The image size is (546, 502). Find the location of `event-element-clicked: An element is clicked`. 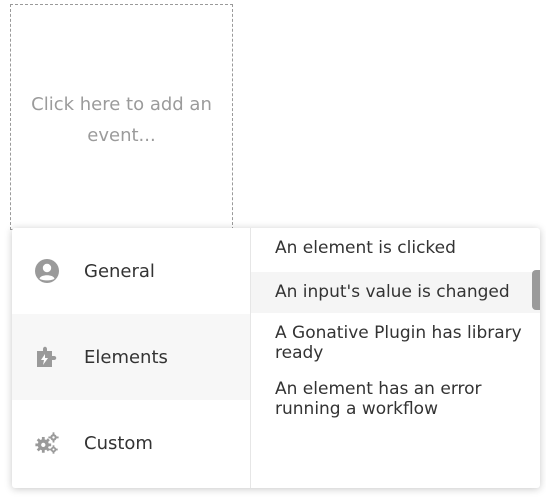

event-element-clicked: An element is clicked is located at coordinates (395, 254).